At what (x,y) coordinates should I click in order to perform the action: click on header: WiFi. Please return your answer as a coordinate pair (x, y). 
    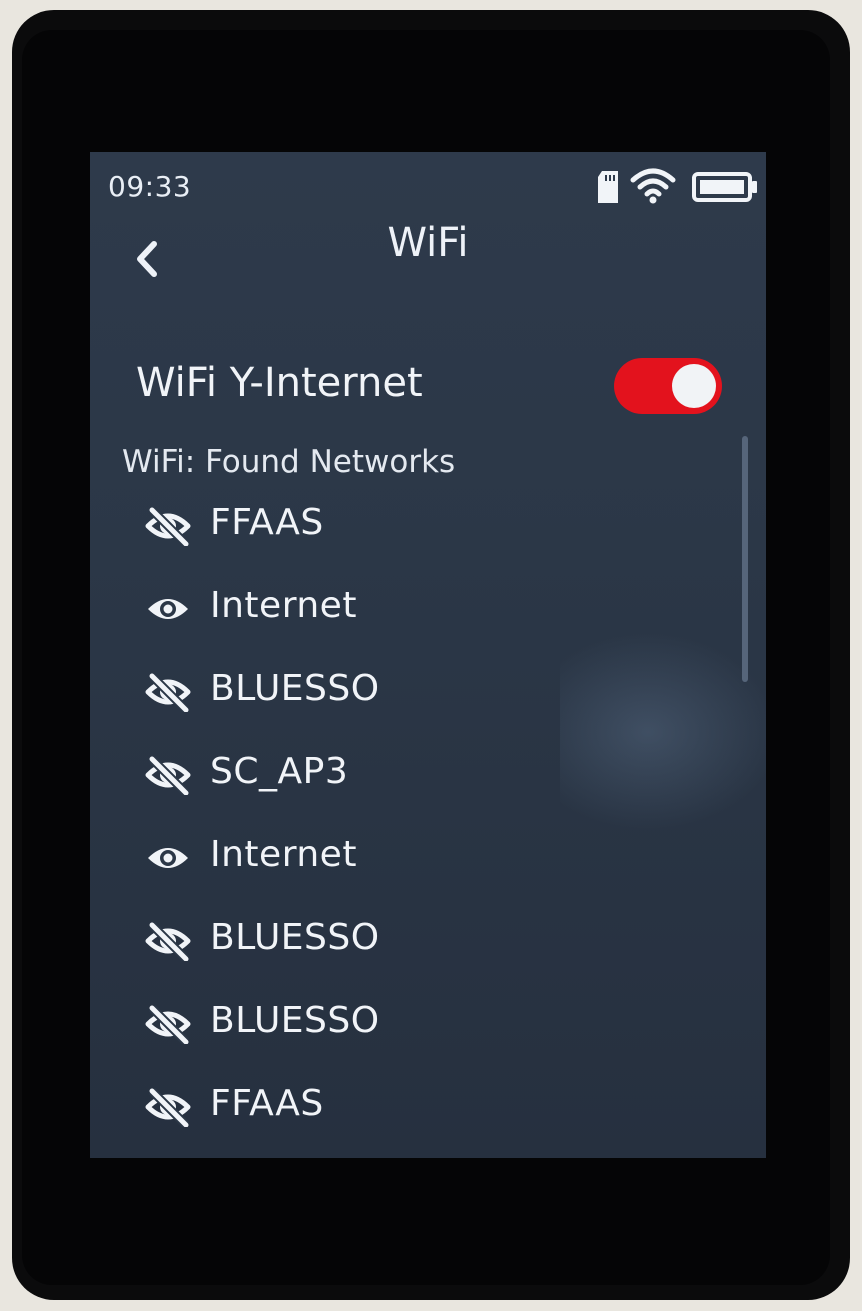
    Looking at the image, I should click on (428, 247).